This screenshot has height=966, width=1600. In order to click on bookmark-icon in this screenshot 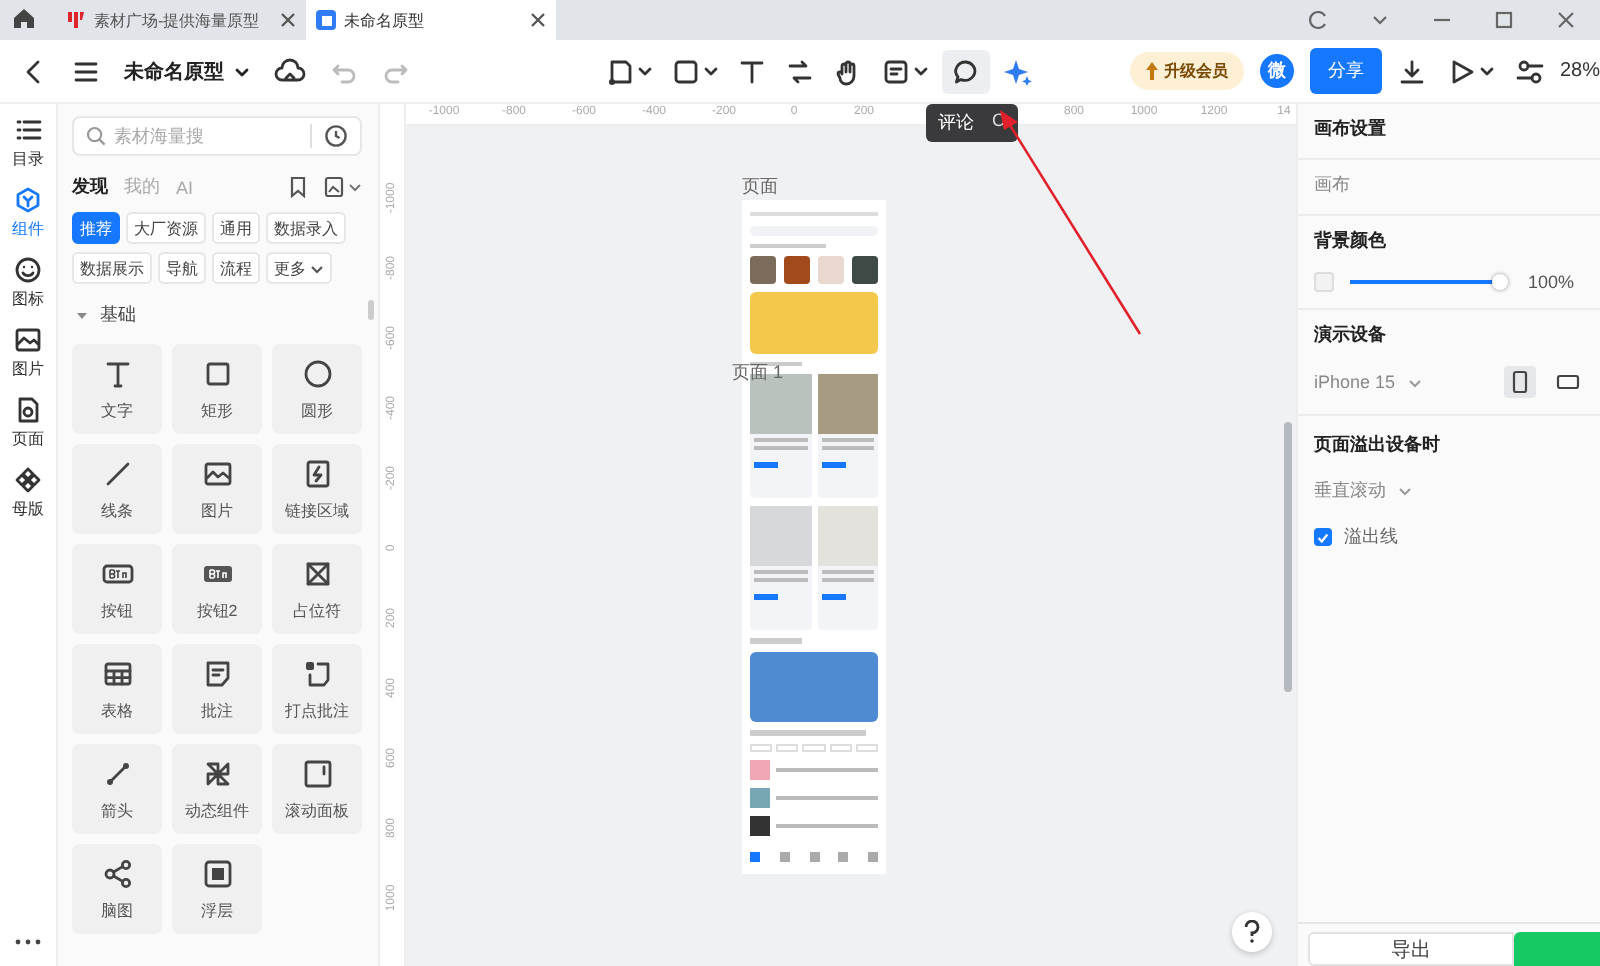, I will do `click(298, 187)`.